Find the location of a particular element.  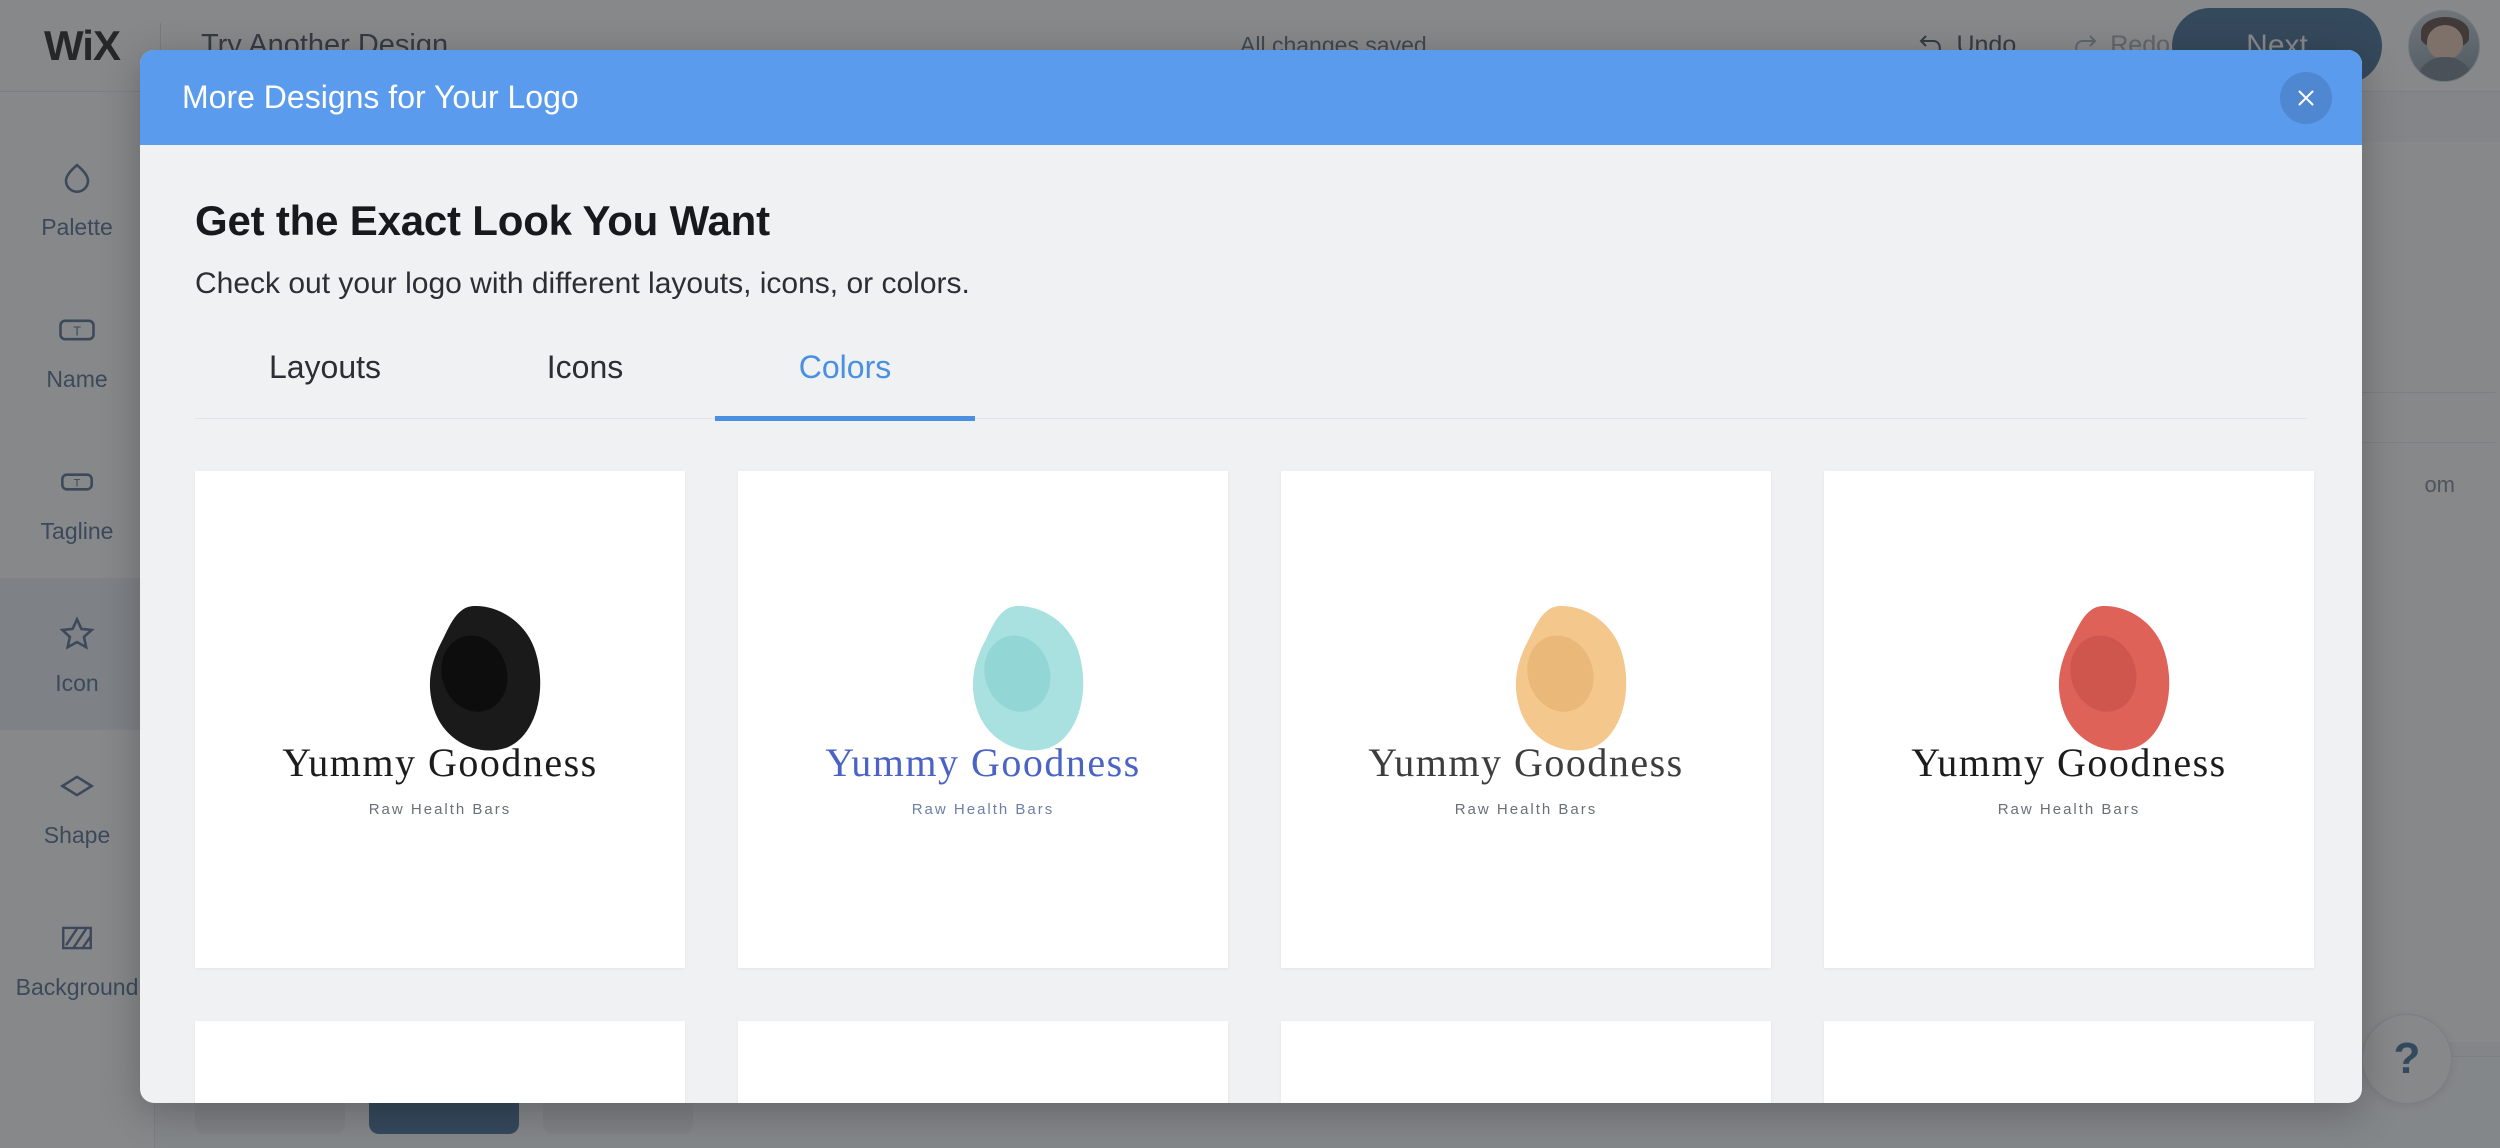

close-icon is located at coordinates (2306, 98).